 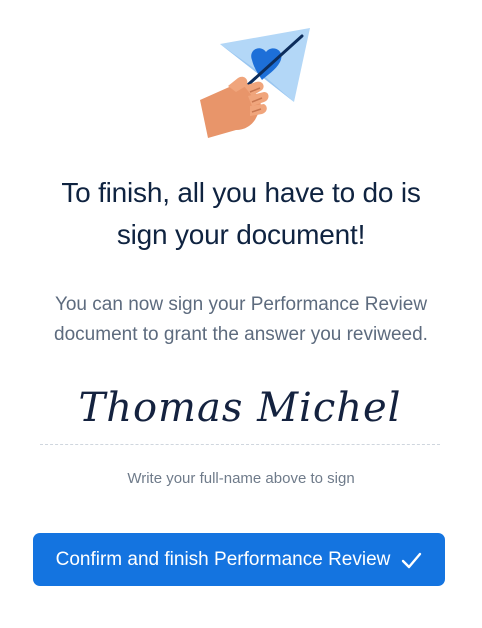 What do you see at coordinates (411, 560) in the screenshot?
I see `checkmark-icon` at bounding box center [411, 560].